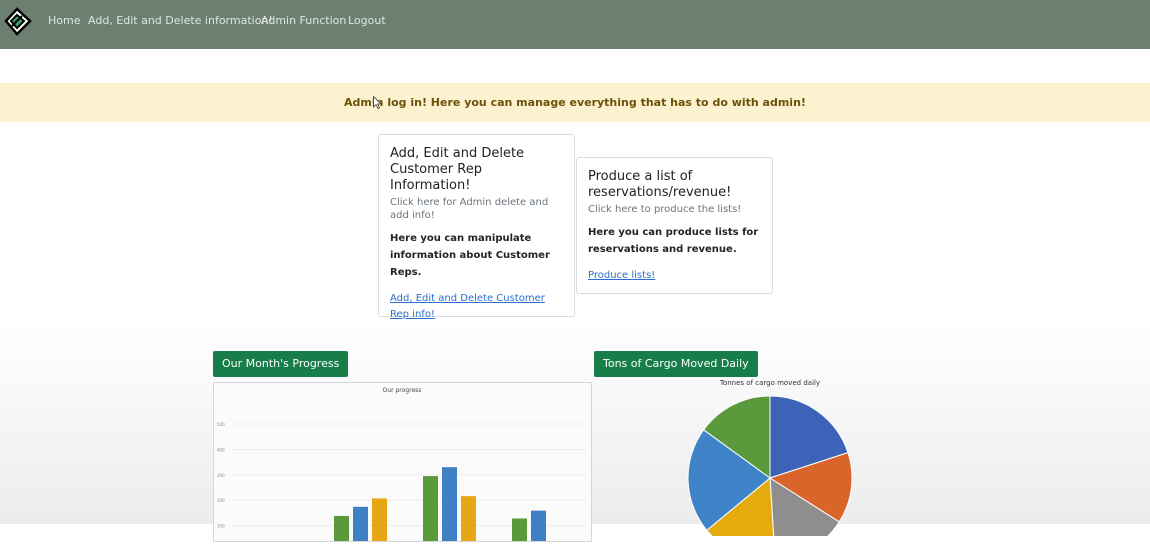 The image size is (1150, 545). I want to click on nav-add-edit-delete-link: Add, Edit and Delete information!, so click(180, 20).